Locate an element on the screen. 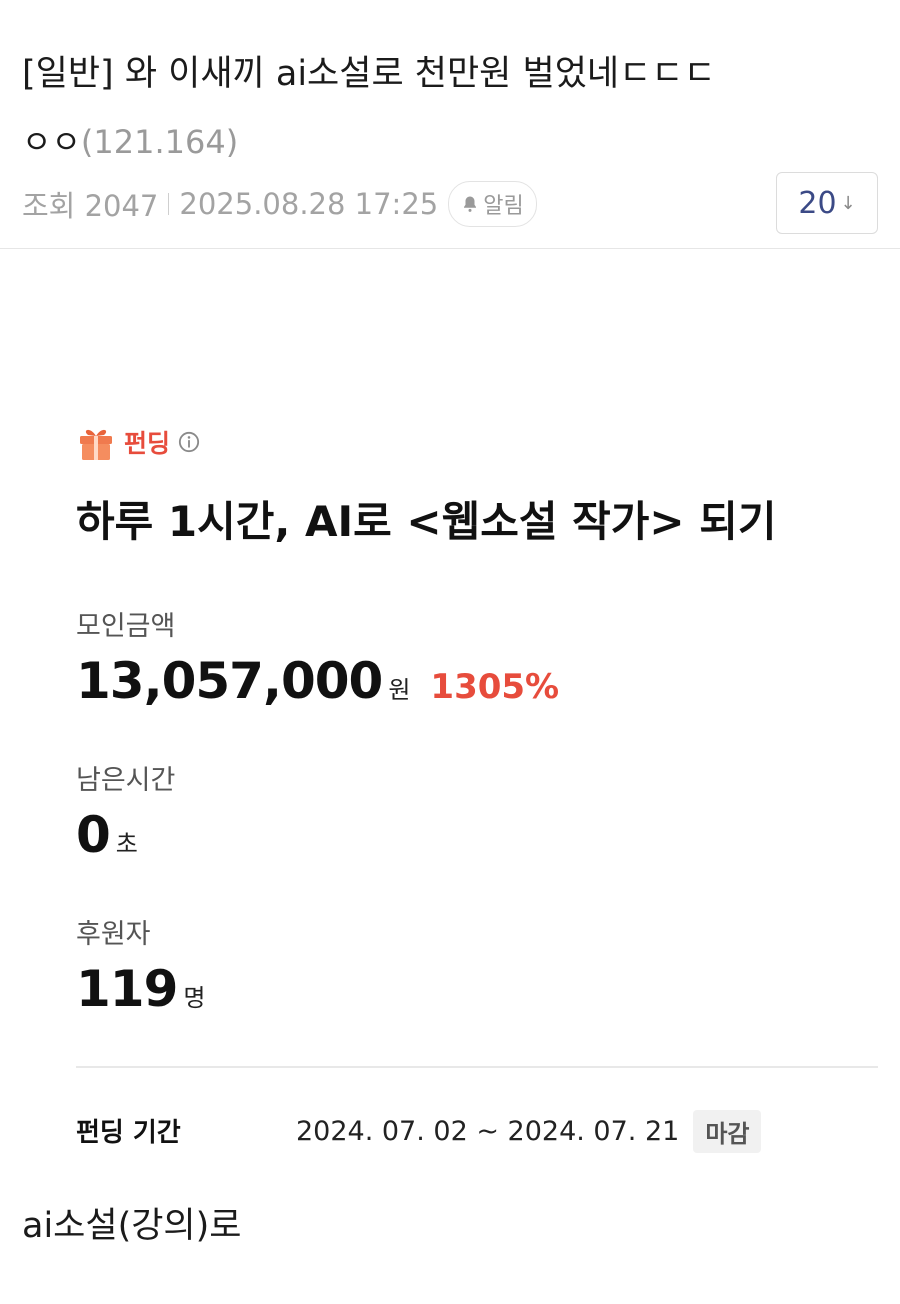  card-divider is located at coordinates (477, 1067).